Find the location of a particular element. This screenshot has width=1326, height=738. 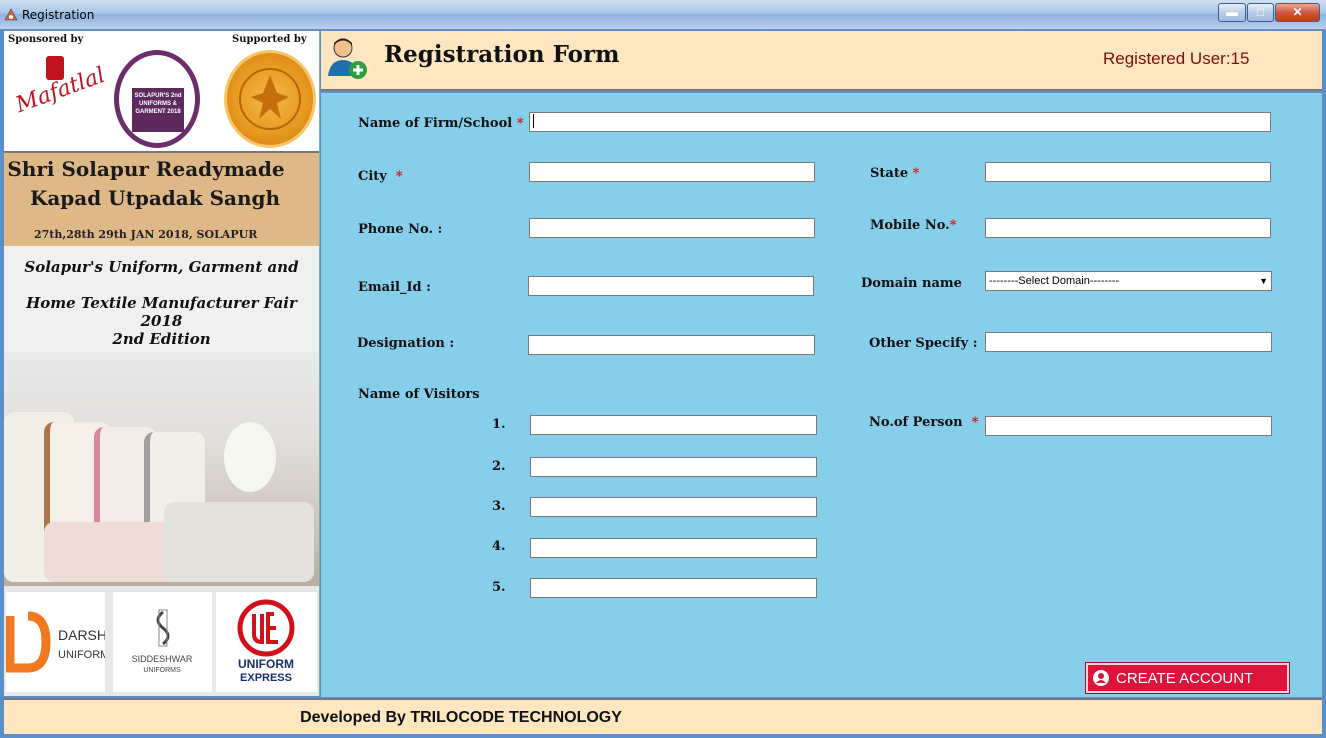

sponsored-label: Sponsored by is located at coordinates (46, 39).